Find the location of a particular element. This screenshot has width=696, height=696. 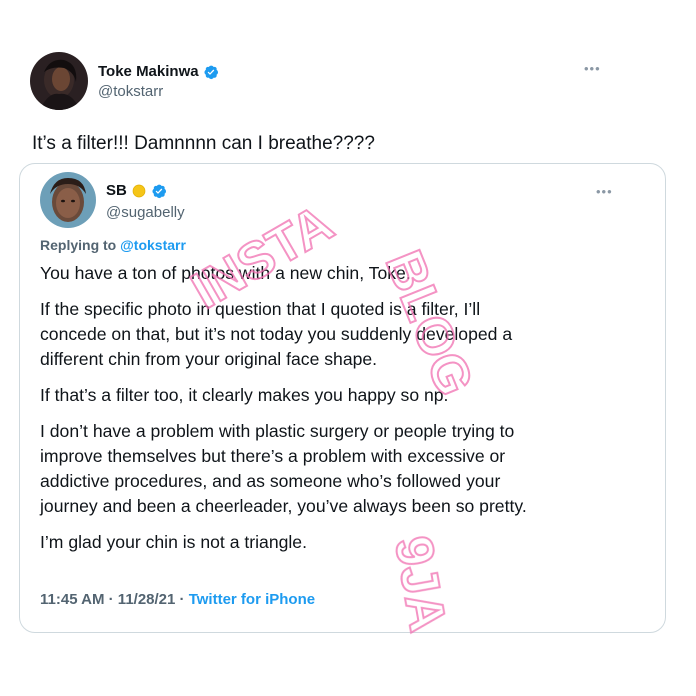

author-name: Toke Makinwa is located at coordinates (148, 71).